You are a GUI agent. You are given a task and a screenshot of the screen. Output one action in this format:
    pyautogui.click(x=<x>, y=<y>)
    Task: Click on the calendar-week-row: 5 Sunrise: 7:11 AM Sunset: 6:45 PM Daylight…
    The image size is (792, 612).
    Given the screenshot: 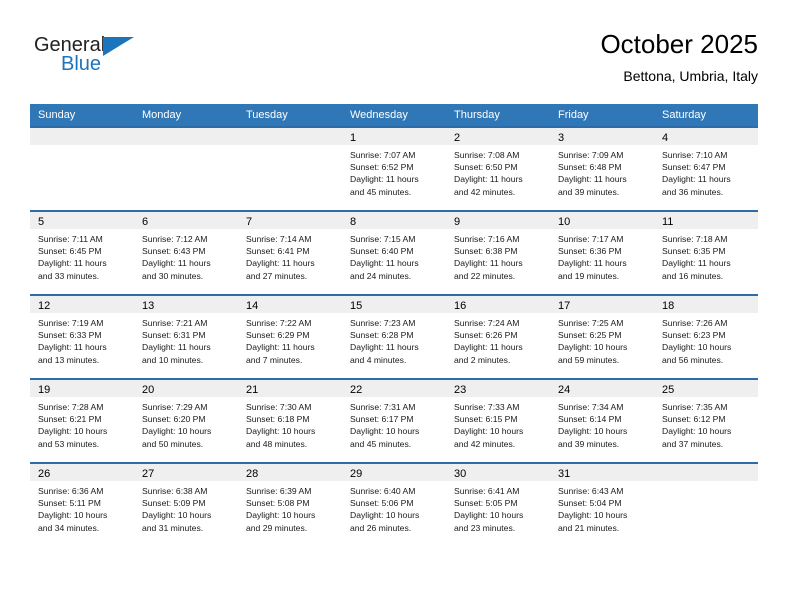 What is the action you would take?
    pyautogui.click(x=394, y=252)
    